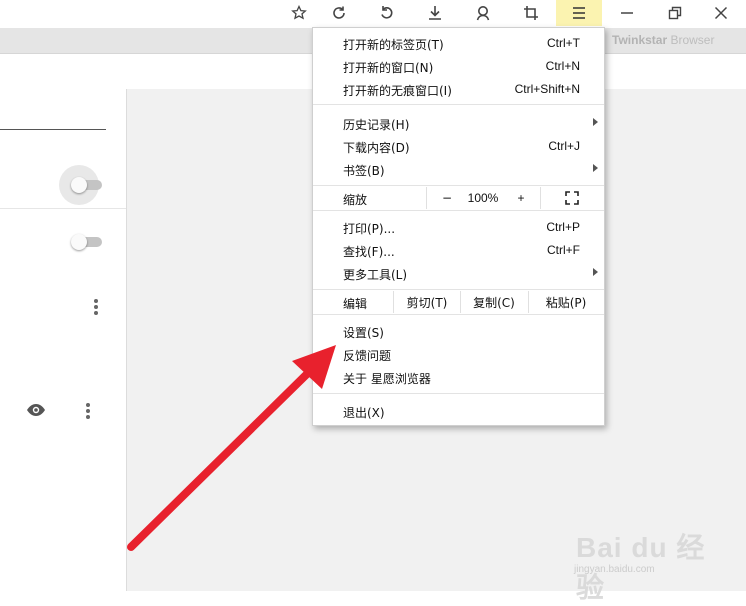 This screenshot has width=746, height=606. What do you see at coordinates (641, 557) in the screenshot?
I see `baidu-watermark: Bai du 经验 jingyan.baidu.com` at bounding box center [641, 557].